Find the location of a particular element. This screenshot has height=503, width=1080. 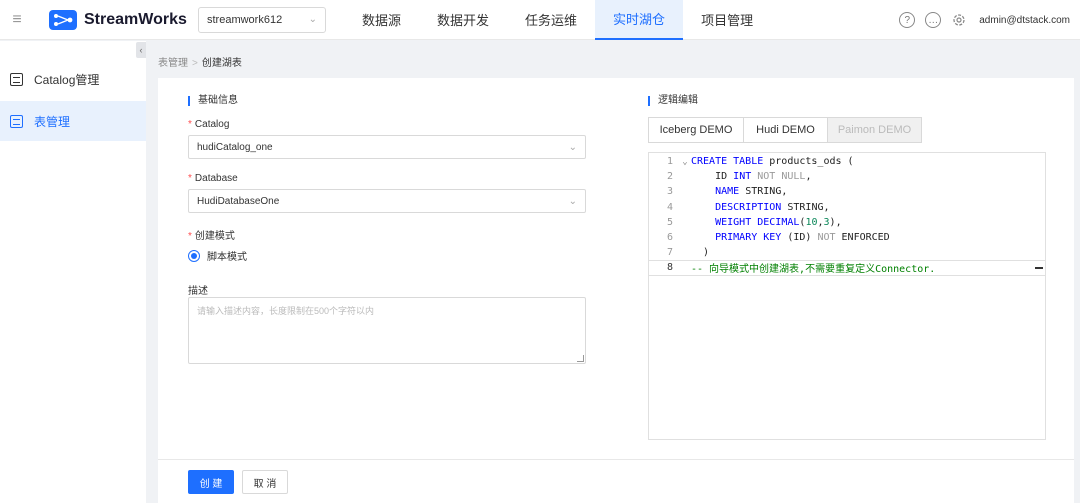

database-select: HudiDatabaseOne ⌄ is located at coordinates (387, 201).